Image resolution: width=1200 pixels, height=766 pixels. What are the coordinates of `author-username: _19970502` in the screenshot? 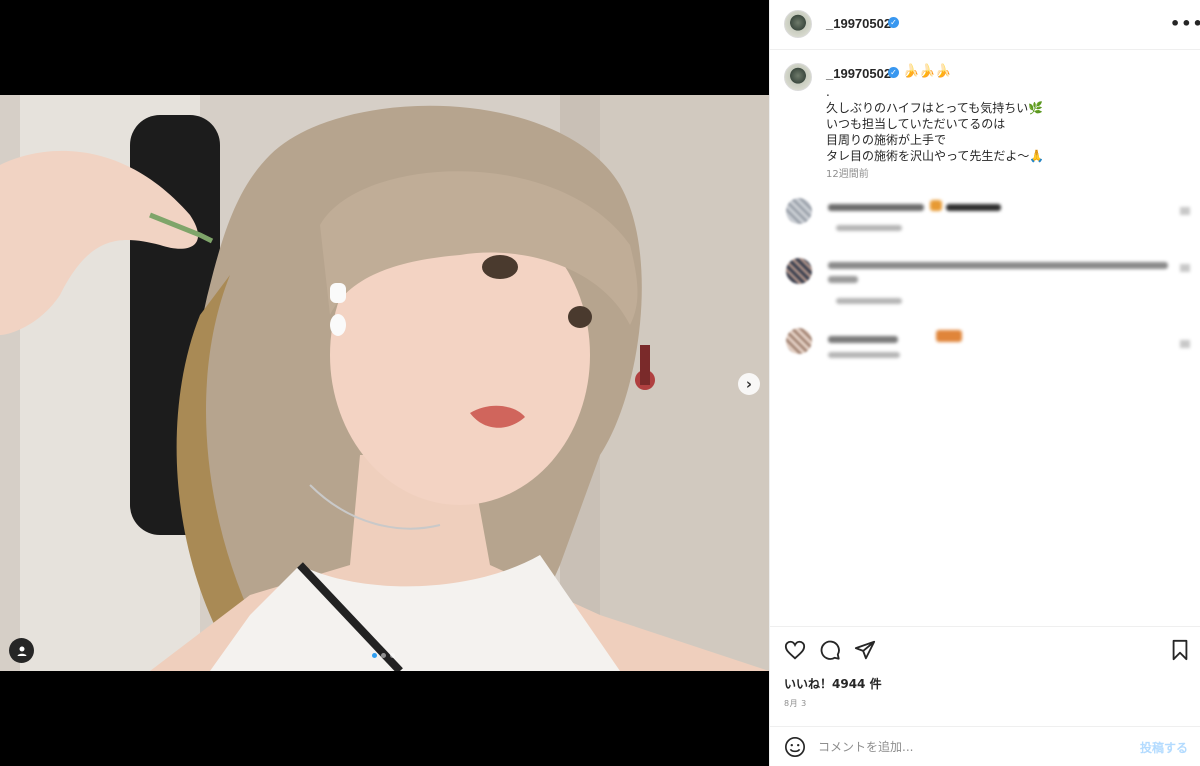 It's located at (858, 23).